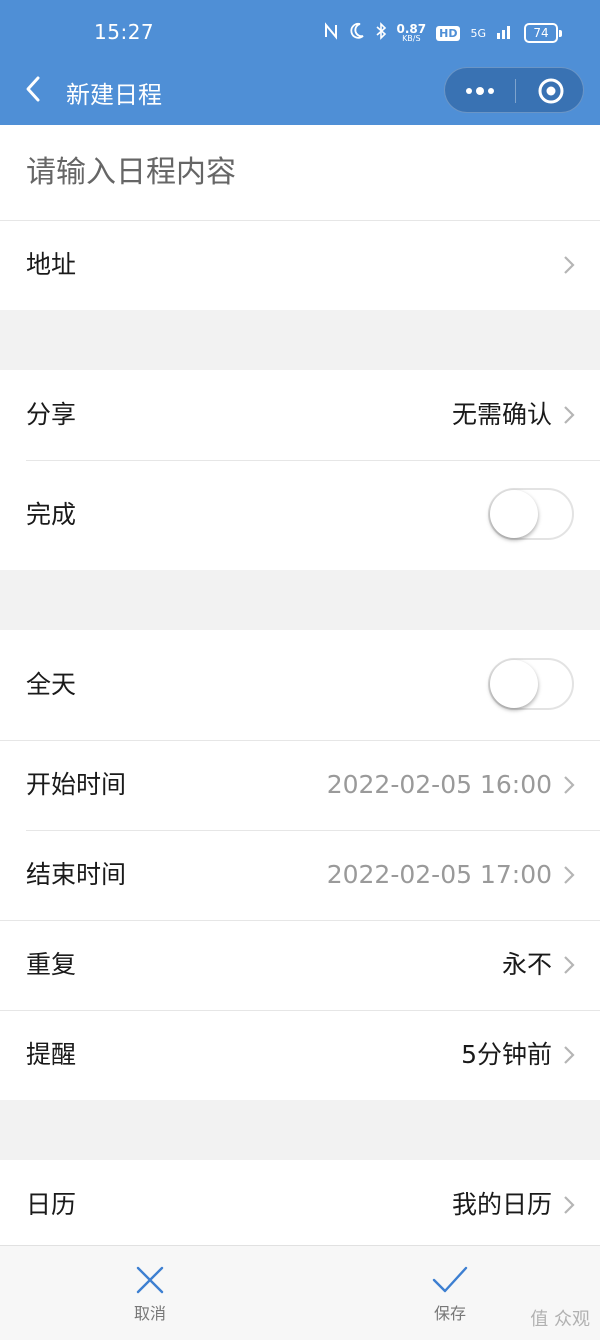  What do you see at coordinates (51, 1054) in the screenshot?
I see `remind-label: 提醒` at bounding box center [51, 1054].